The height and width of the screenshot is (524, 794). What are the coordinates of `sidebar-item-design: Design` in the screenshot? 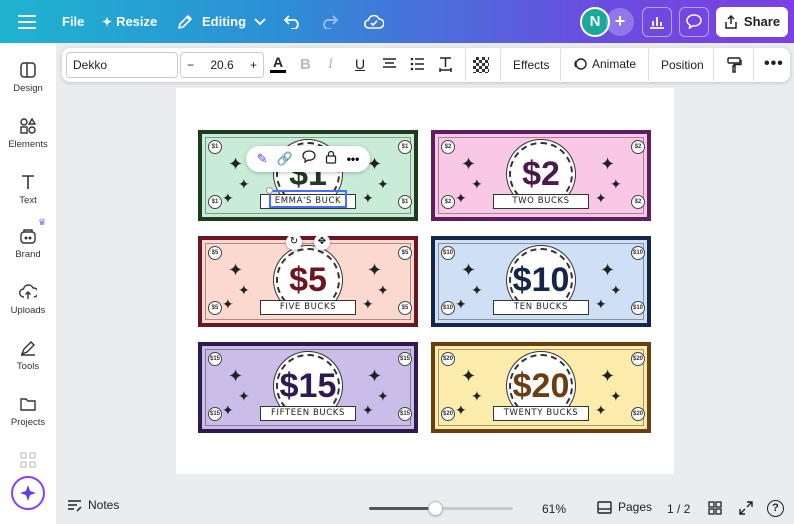 It's located at (28, 77).